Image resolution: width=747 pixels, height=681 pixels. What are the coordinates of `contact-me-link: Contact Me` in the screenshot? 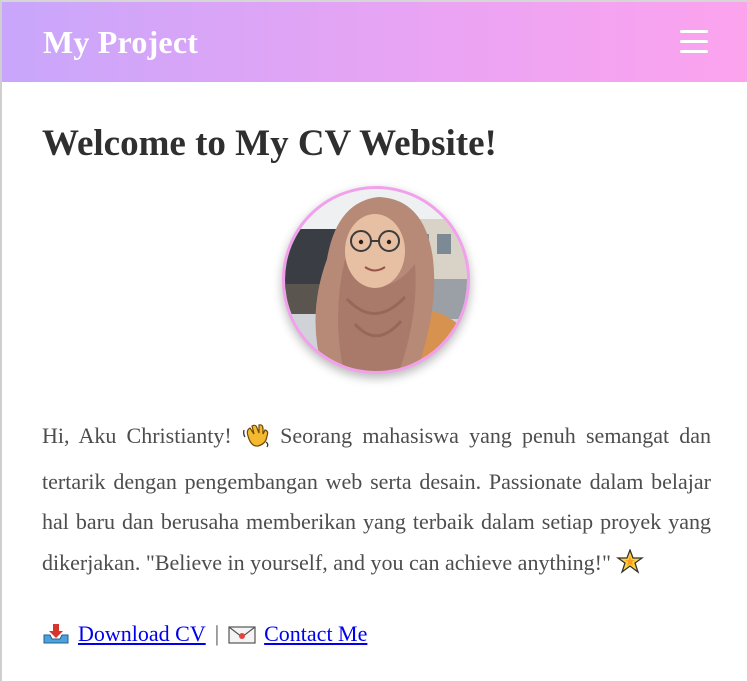 It's located at (315, 633).